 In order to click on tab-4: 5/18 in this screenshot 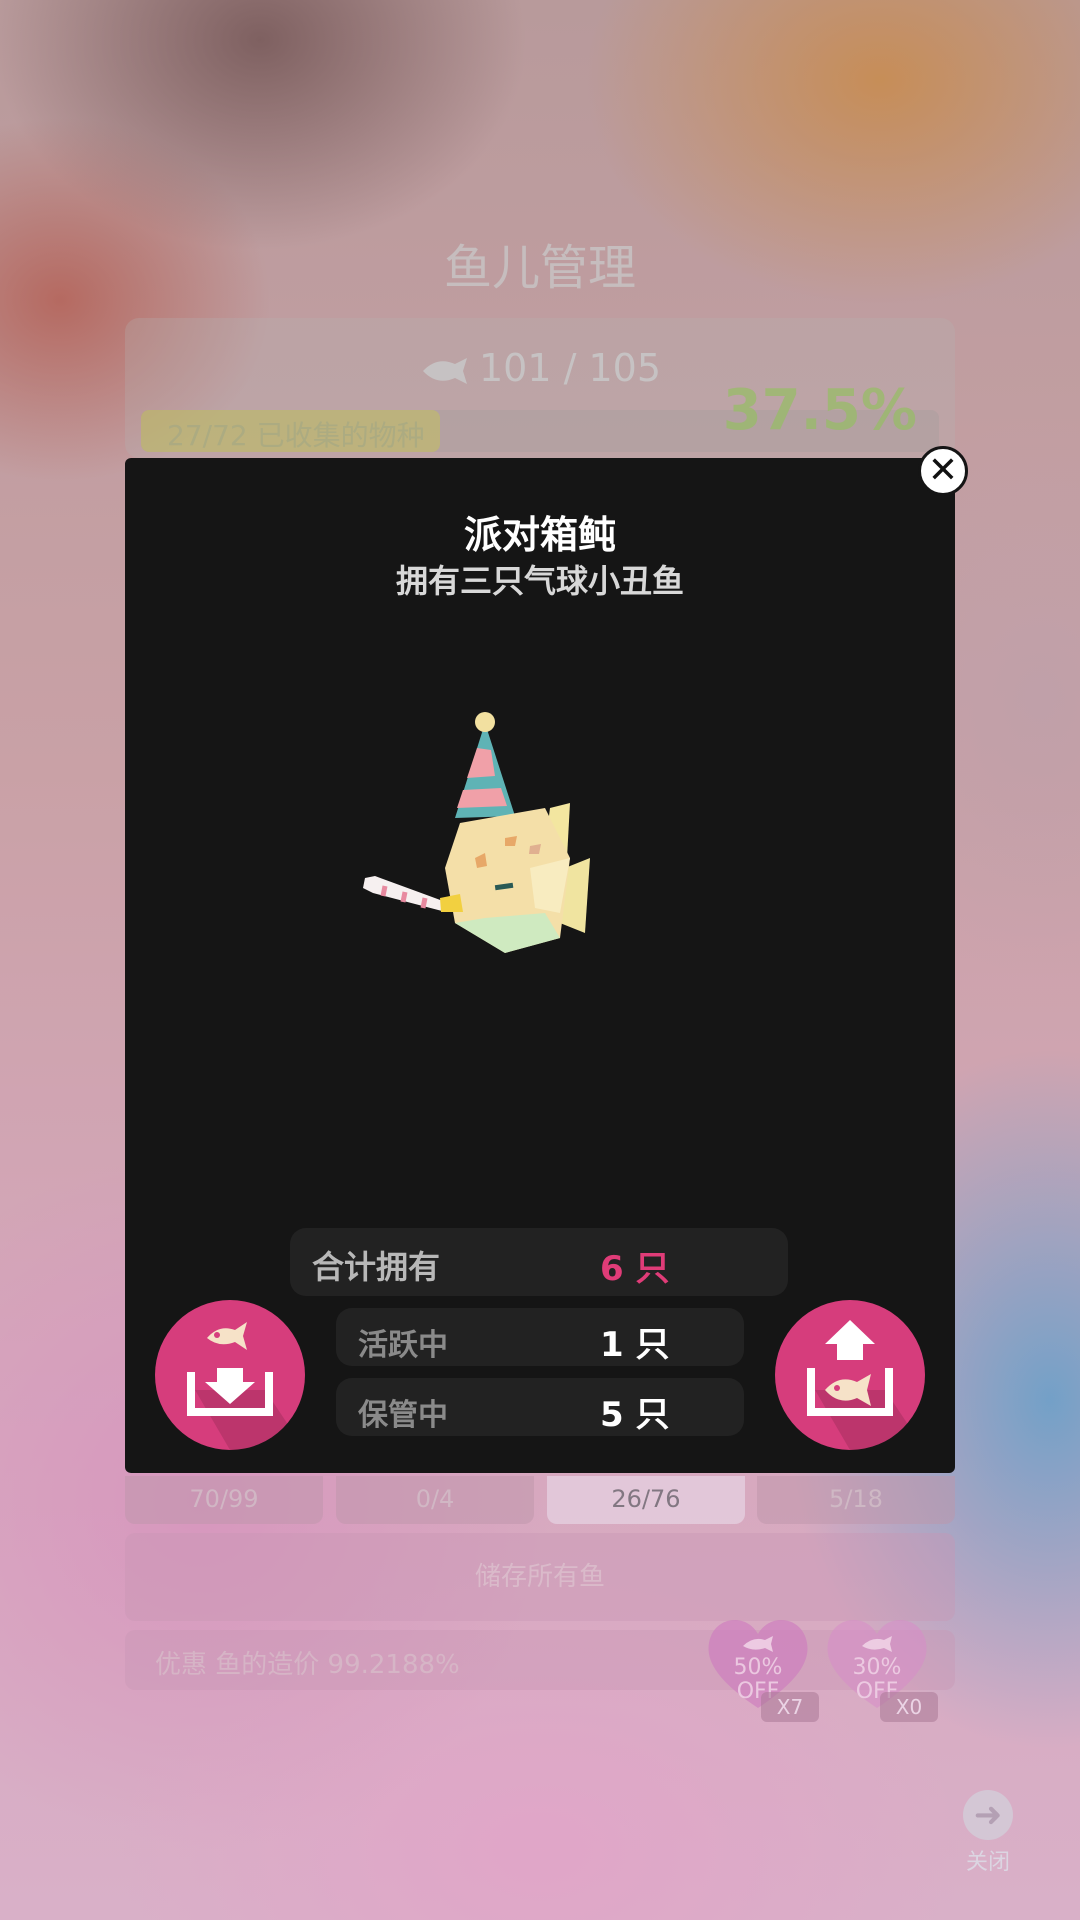, I will do `click(856, 1500)`.